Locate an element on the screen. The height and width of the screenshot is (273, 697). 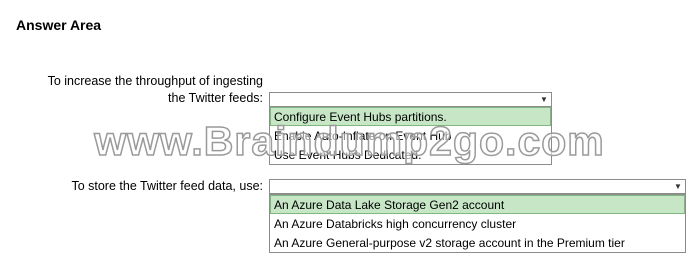
answer-area-title: Answer Area is located at coordinates (59, 25).